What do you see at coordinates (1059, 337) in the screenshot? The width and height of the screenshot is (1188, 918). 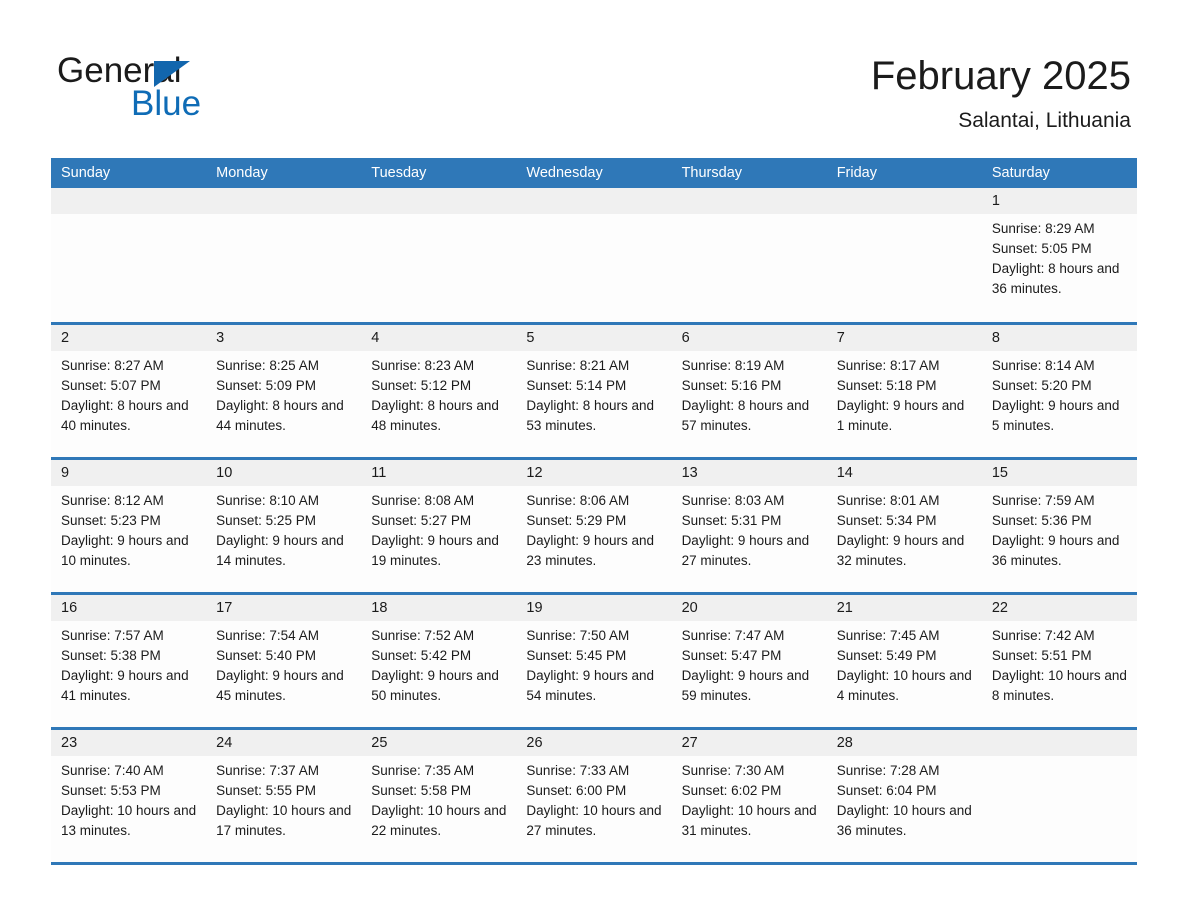 I see `day-number: 8` at bounding box center [1059, 337].